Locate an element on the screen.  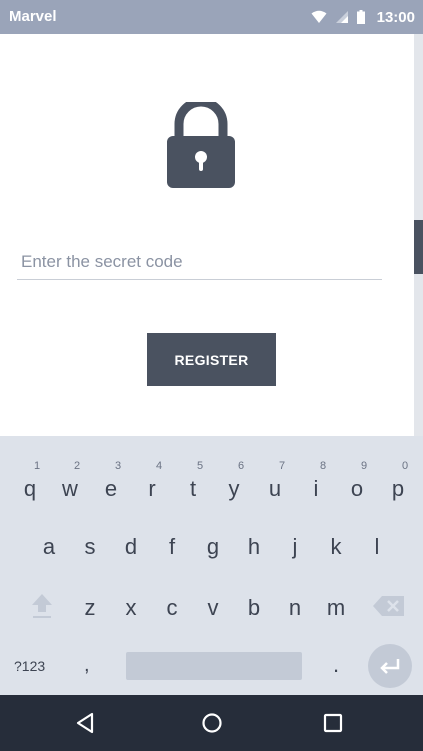
key-hint: 0 is located at coordinates (405, 466).